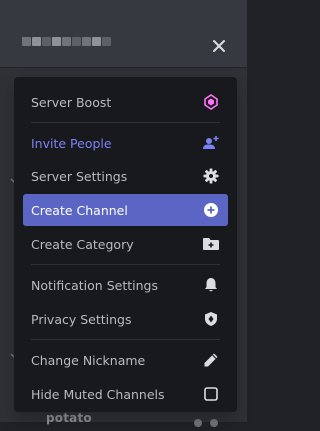  What do you see at coordinates (211, 143) in the screenshot?
I see `add-person-icon` at bounding box center [211, 143].